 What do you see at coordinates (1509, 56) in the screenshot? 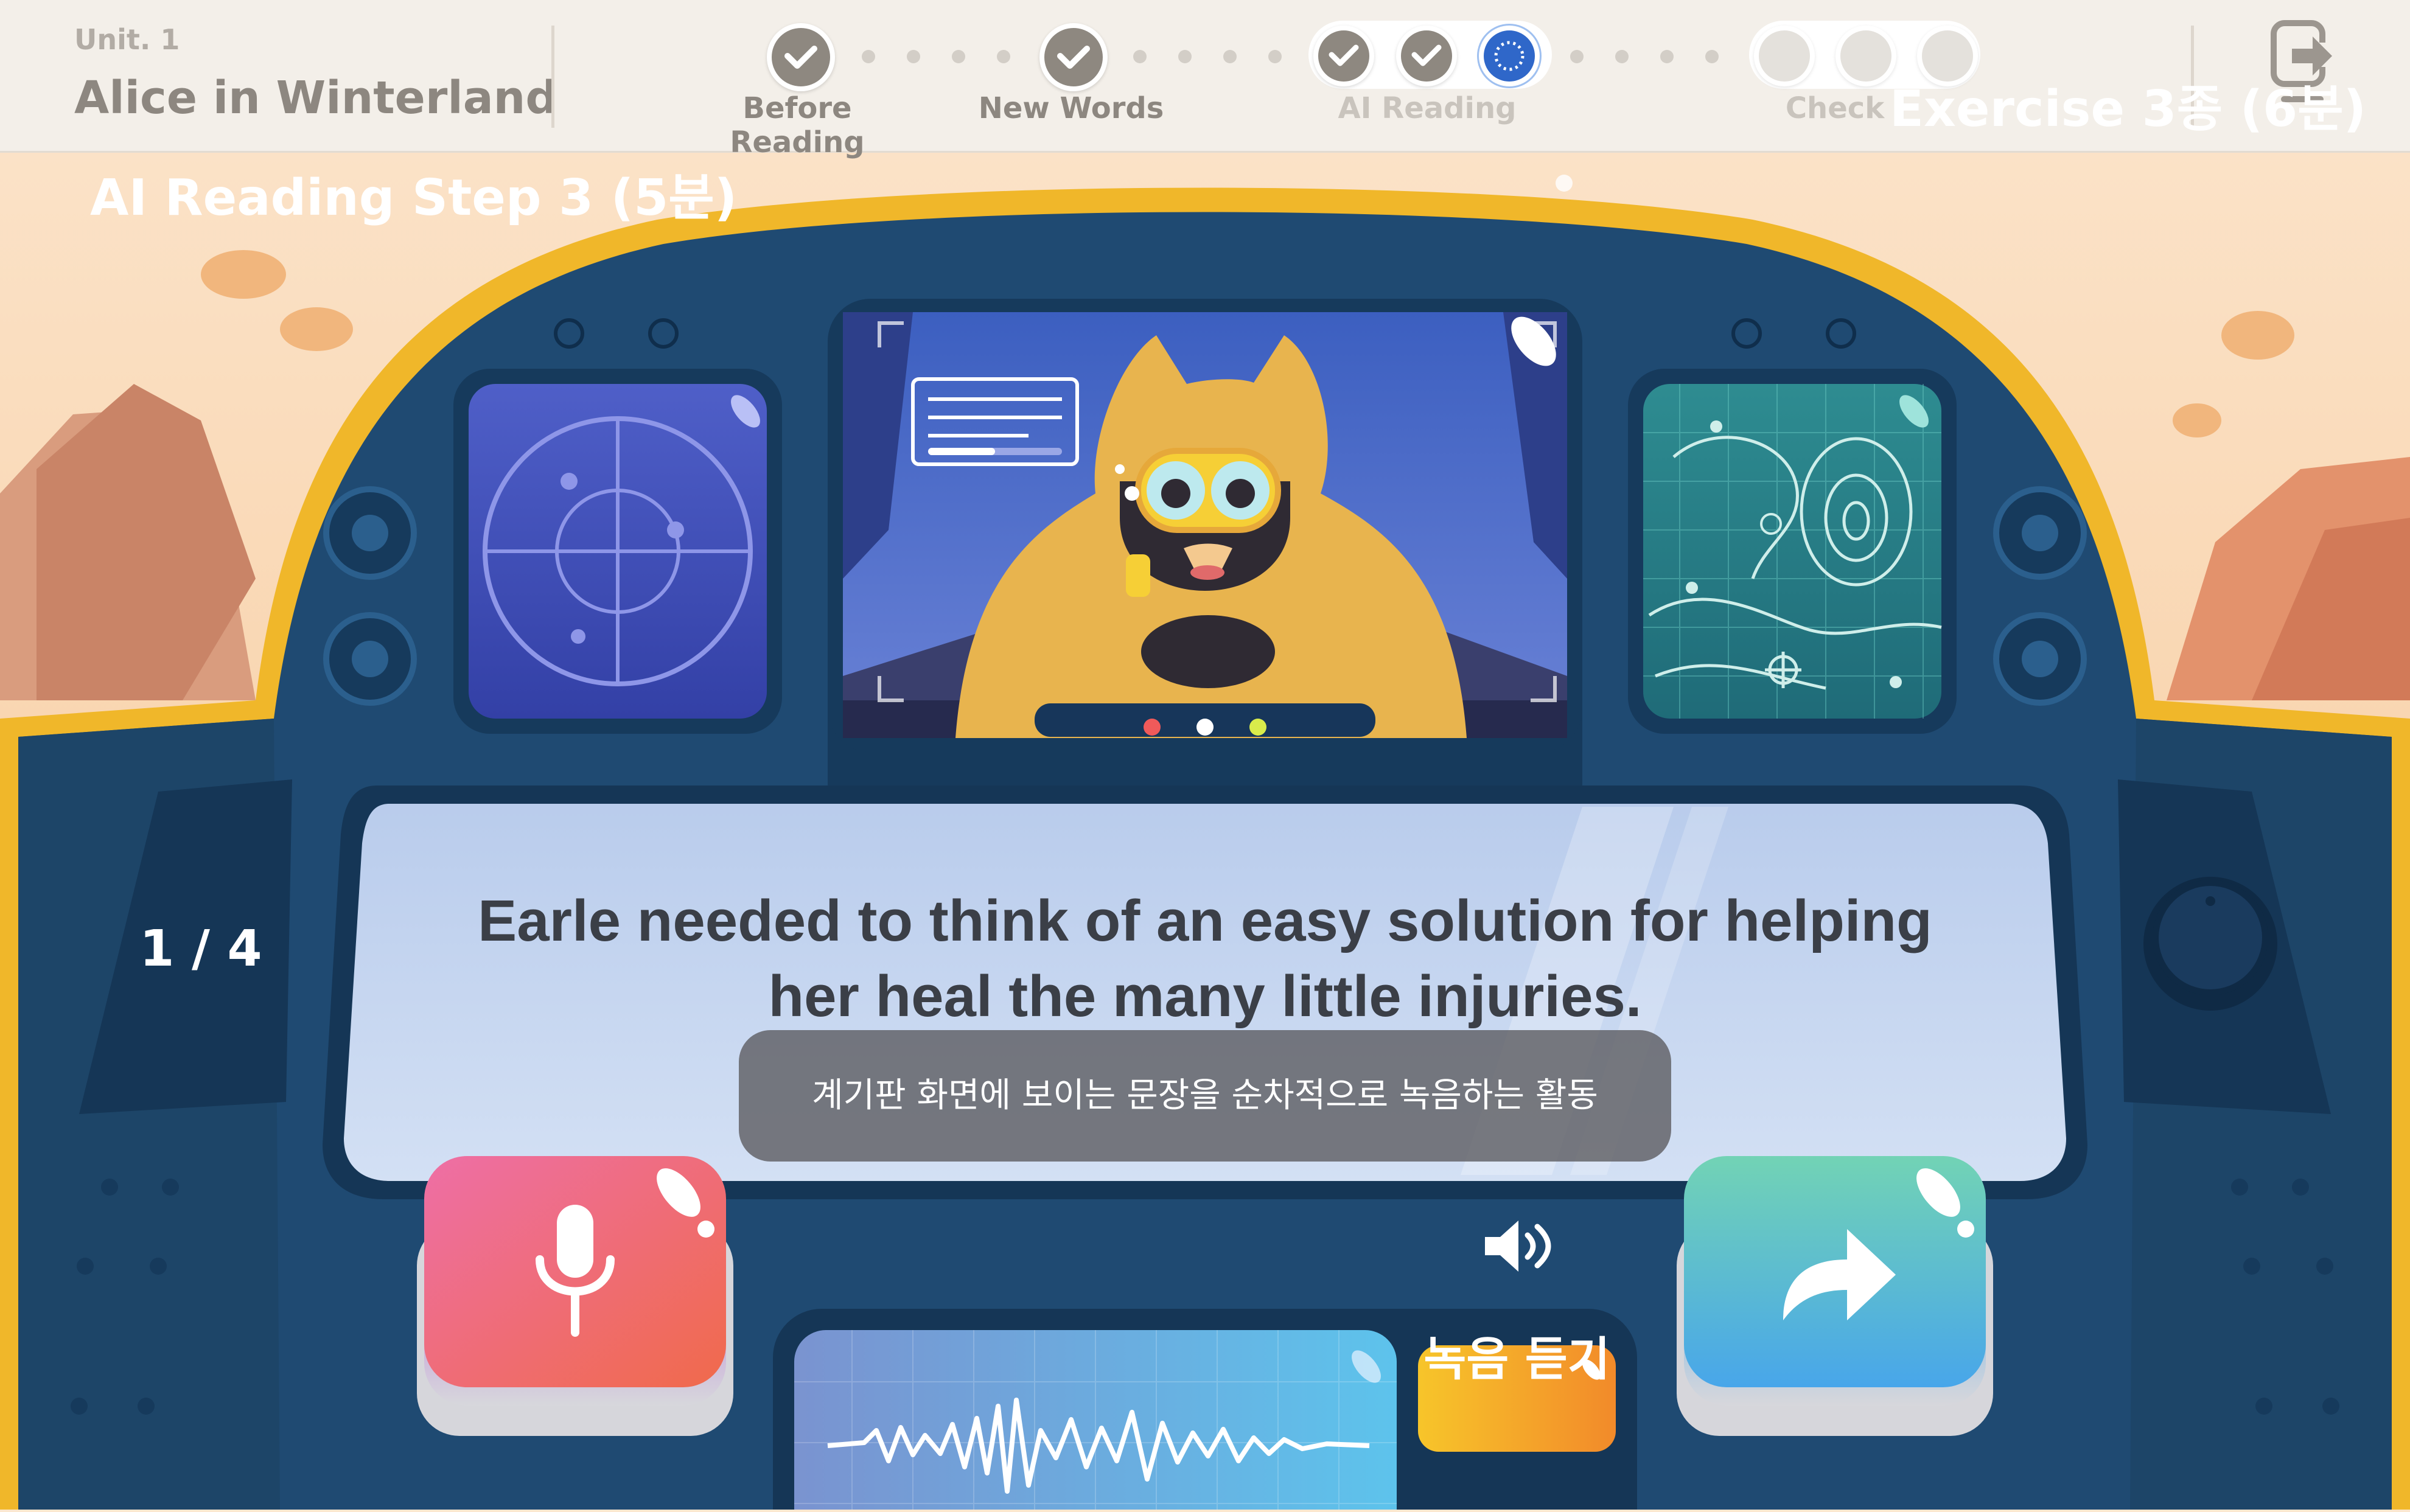
I see `ai-reading-step3-current-icon` at bounding box center [1509, 56].